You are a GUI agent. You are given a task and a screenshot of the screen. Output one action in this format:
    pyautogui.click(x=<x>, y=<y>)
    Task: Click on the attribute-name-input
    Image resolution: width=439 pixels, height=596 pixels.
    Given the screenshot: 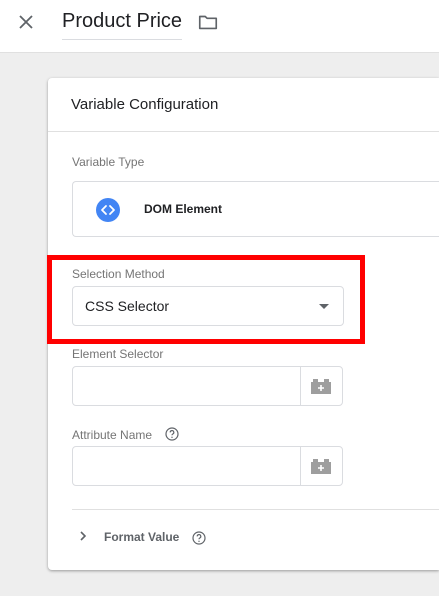 What is the action you would take?
    pyautogui.click(x=187, y=466)
    